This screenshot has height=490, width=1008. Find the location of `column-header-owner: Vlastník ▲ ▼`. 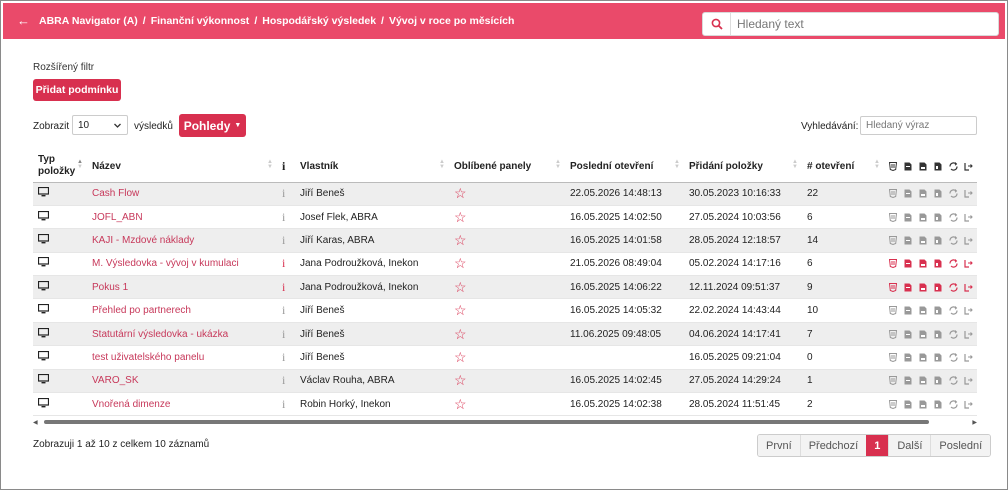

column-header-owner: Vlastník ▲ ▼ is located at coordinates (372, 167).